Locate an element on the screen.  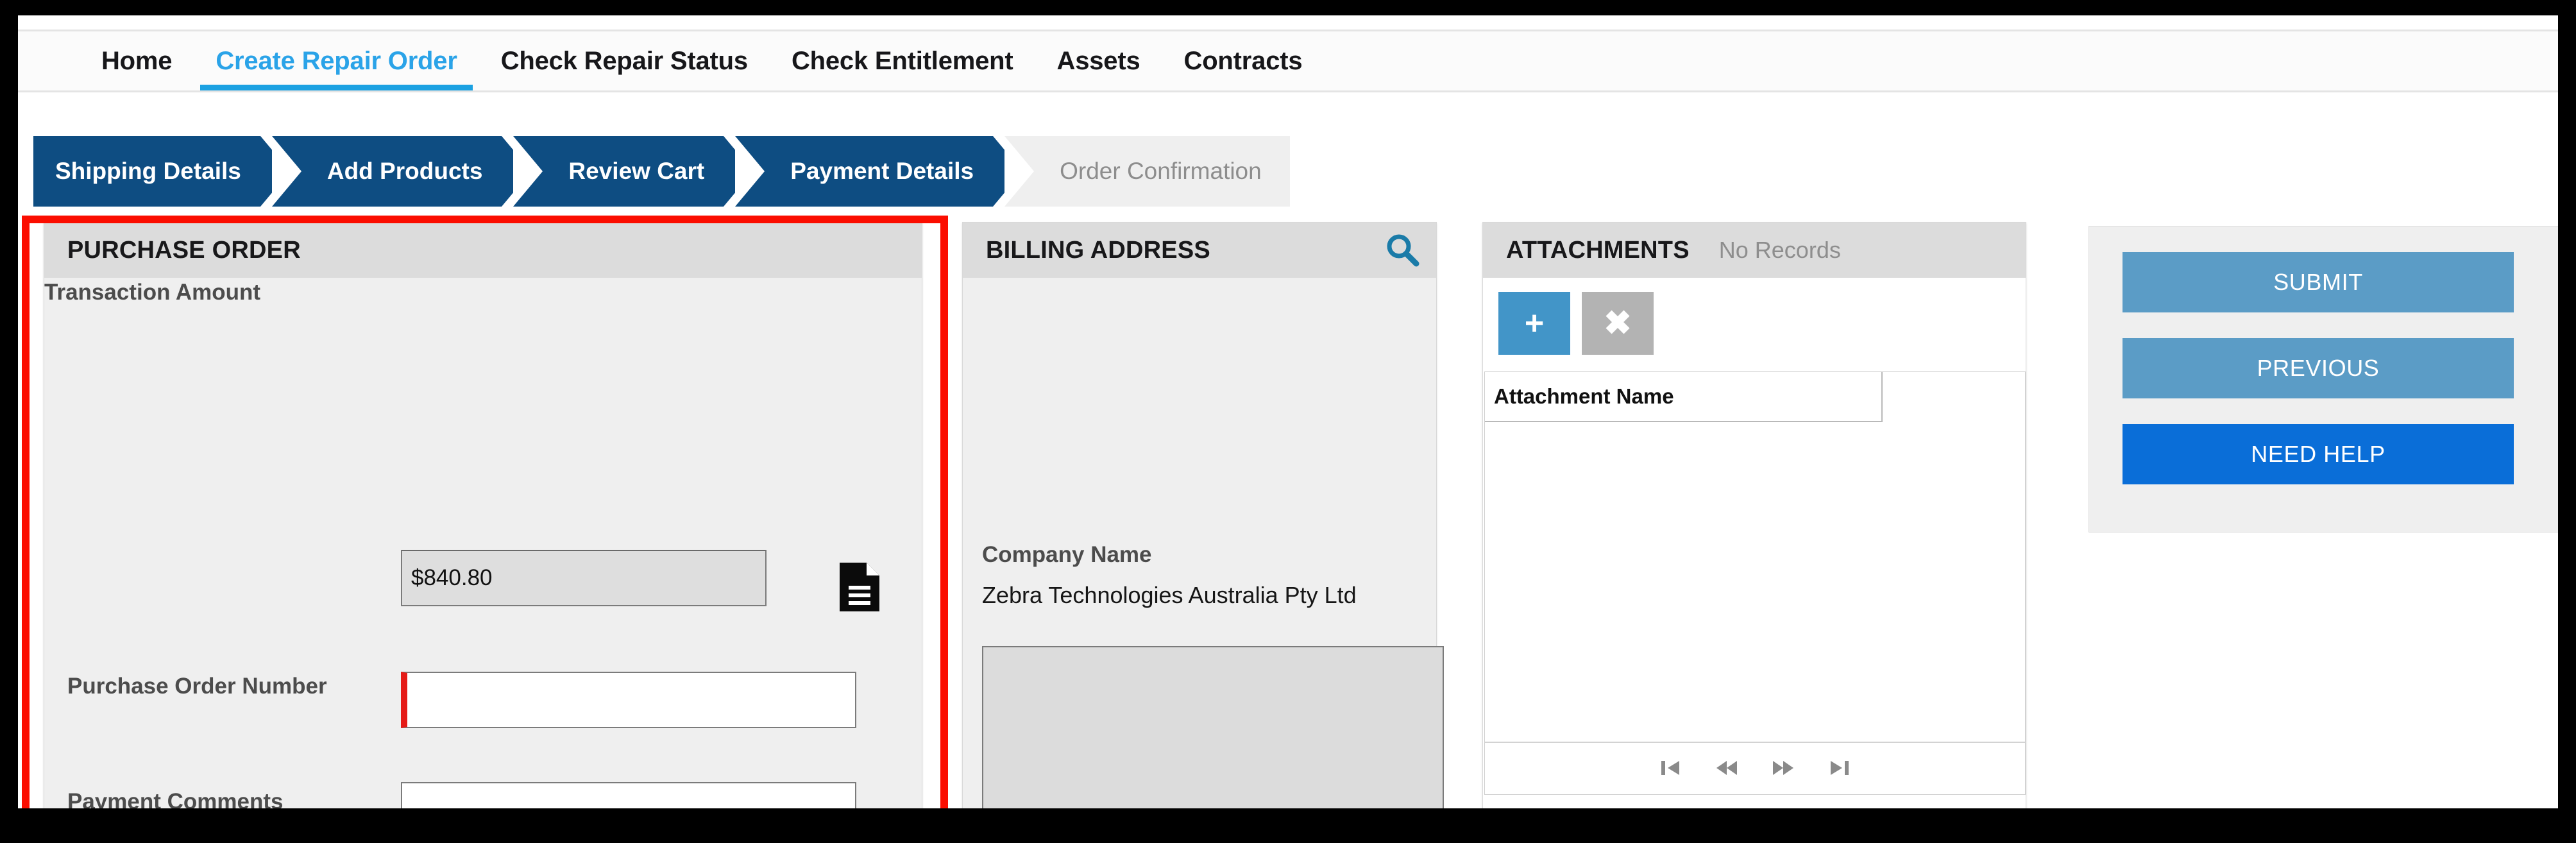
wizard-step-label: Payment Details is located at coordinates (882, 171).